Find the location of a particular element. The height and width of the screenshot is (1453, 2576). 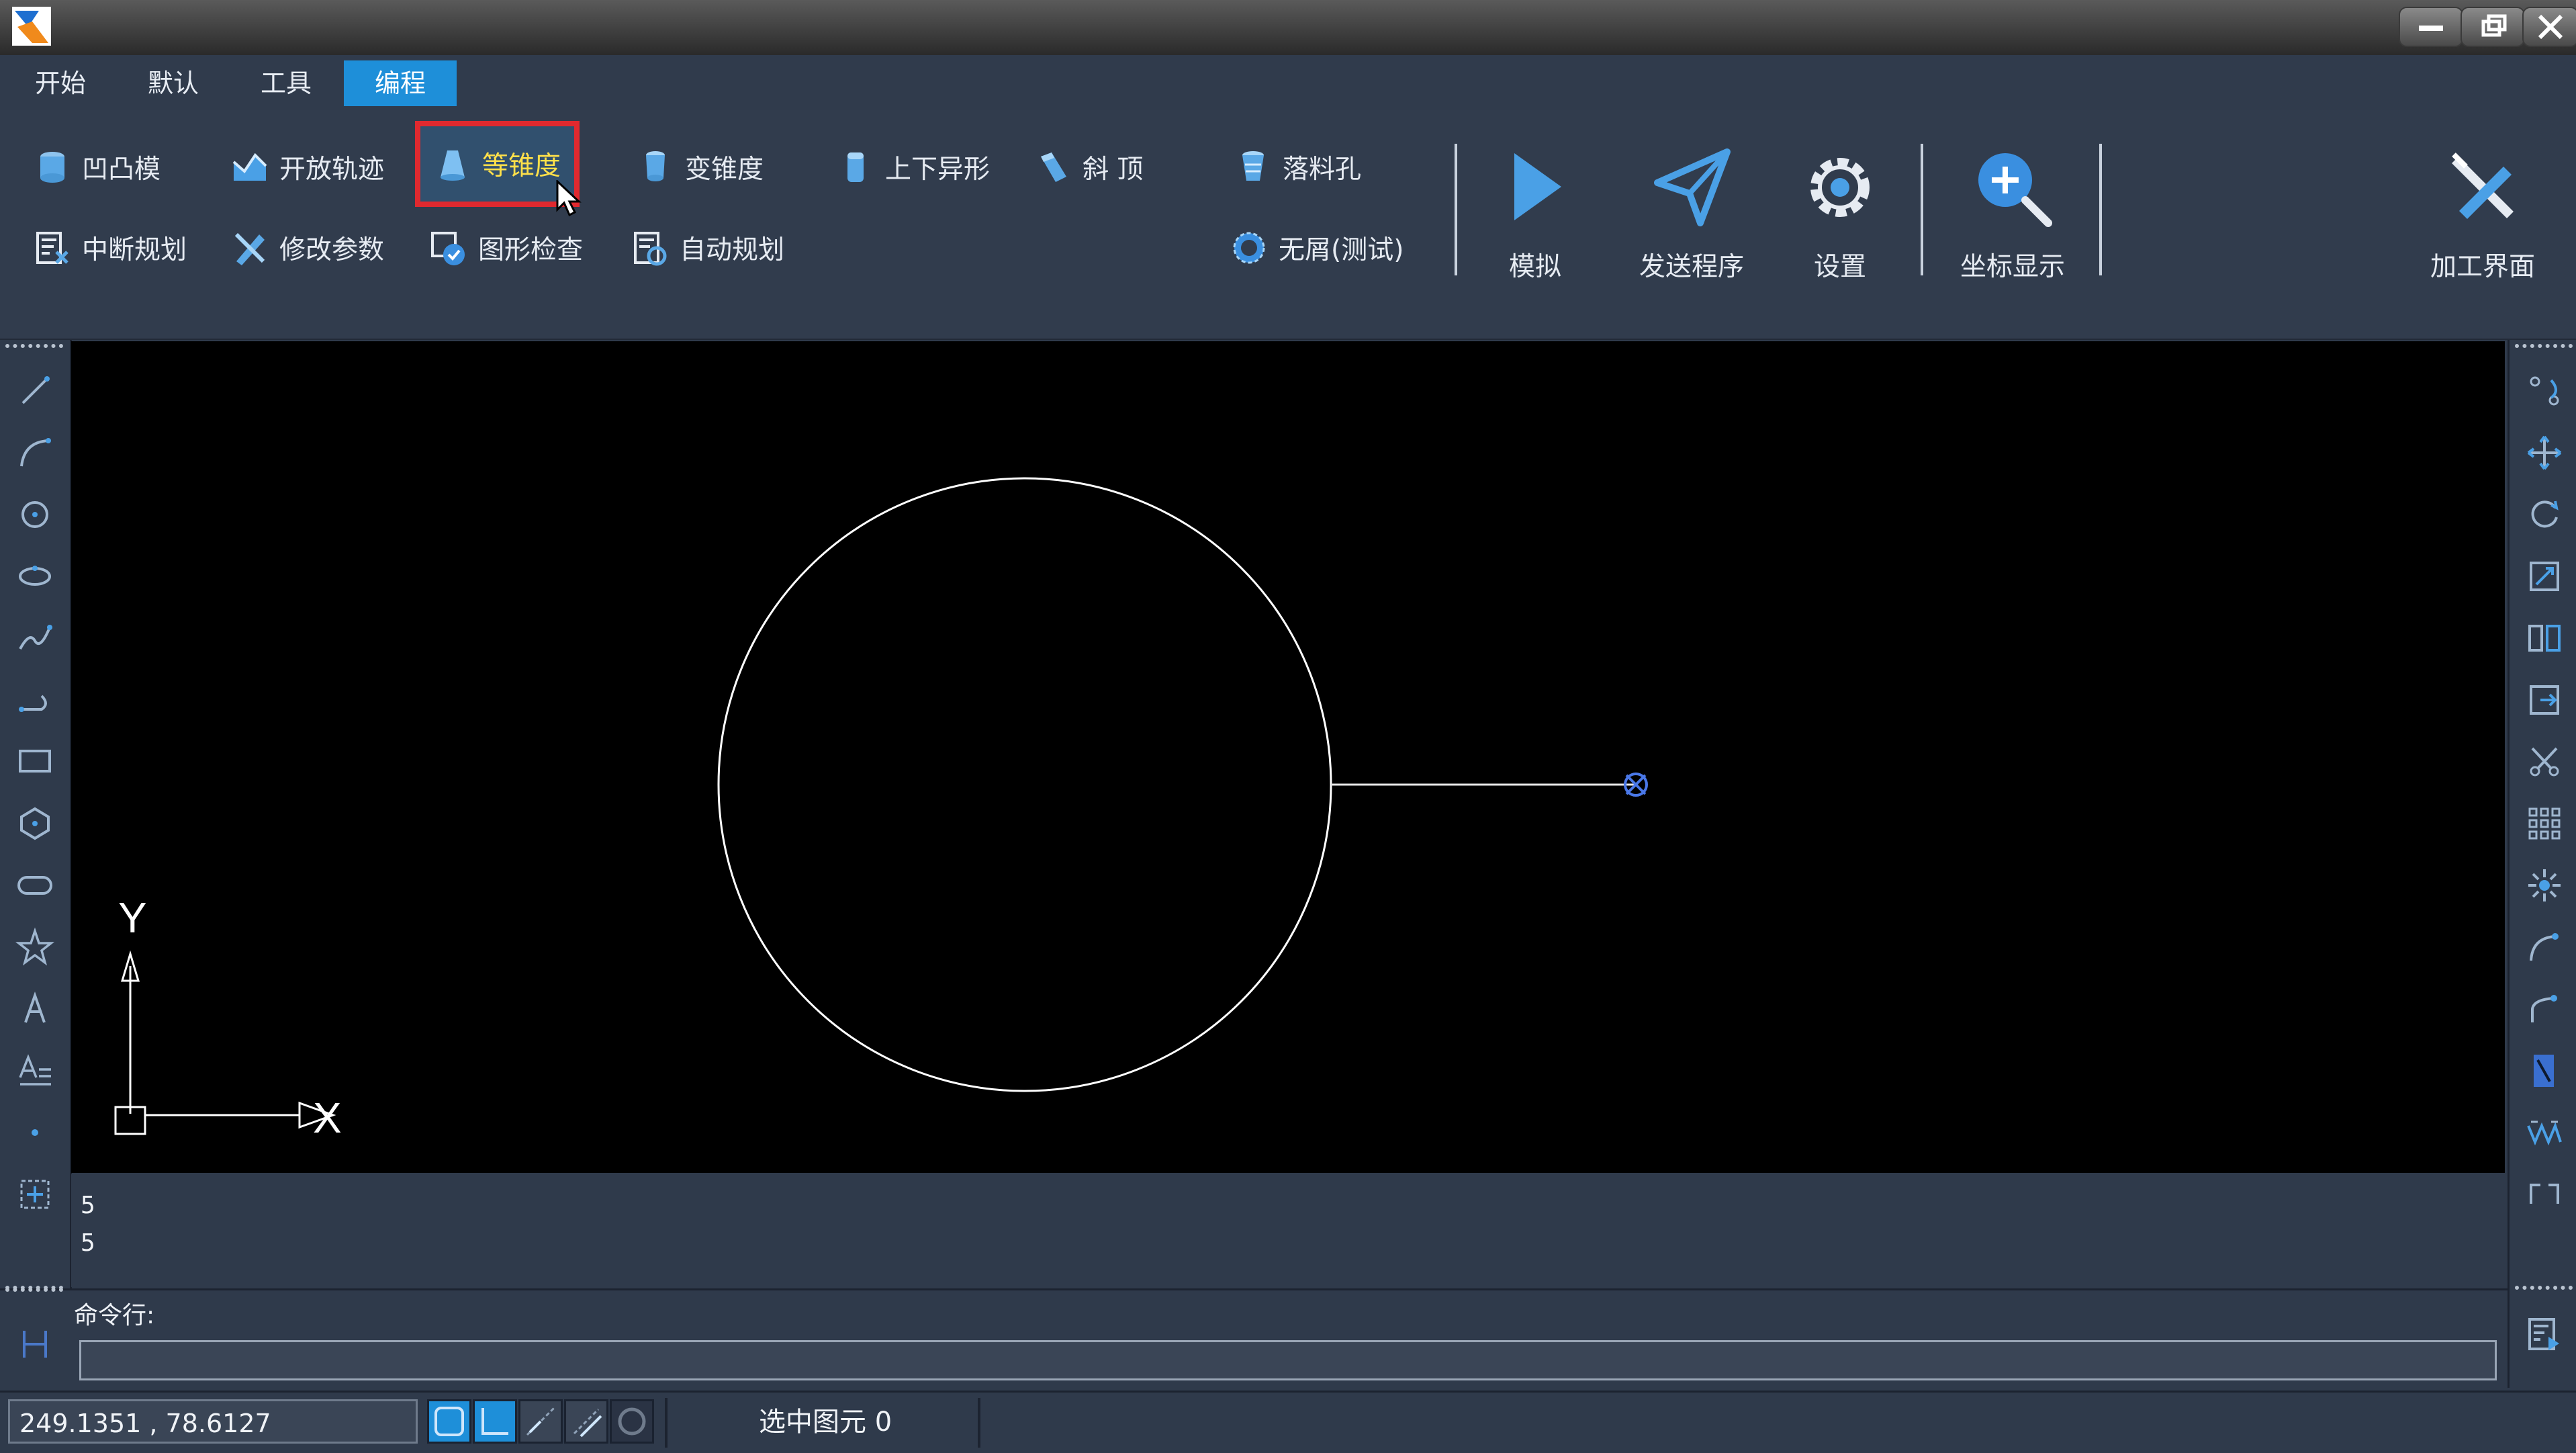

command-bar: 命令行: is located at coordinates (1254, 1340).